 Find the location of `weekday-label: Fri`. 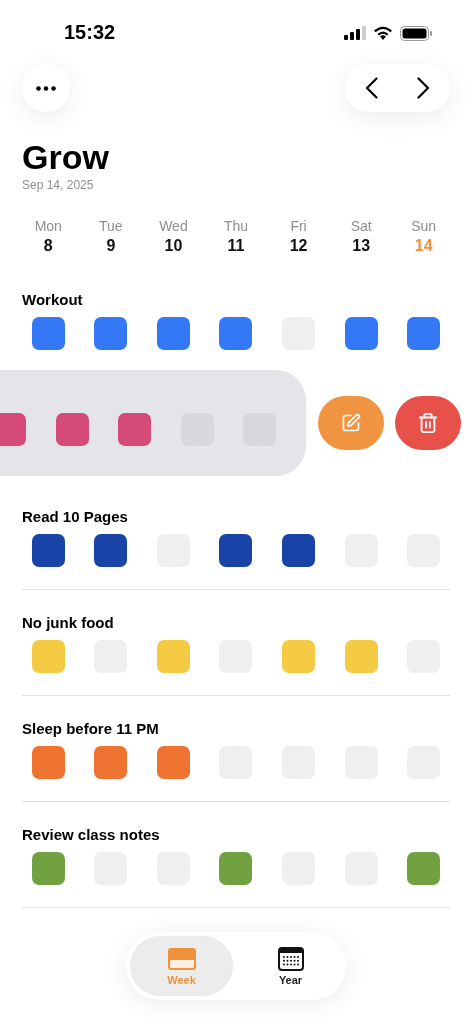

weekday-label: Fri is located at coordinates (298, 226).